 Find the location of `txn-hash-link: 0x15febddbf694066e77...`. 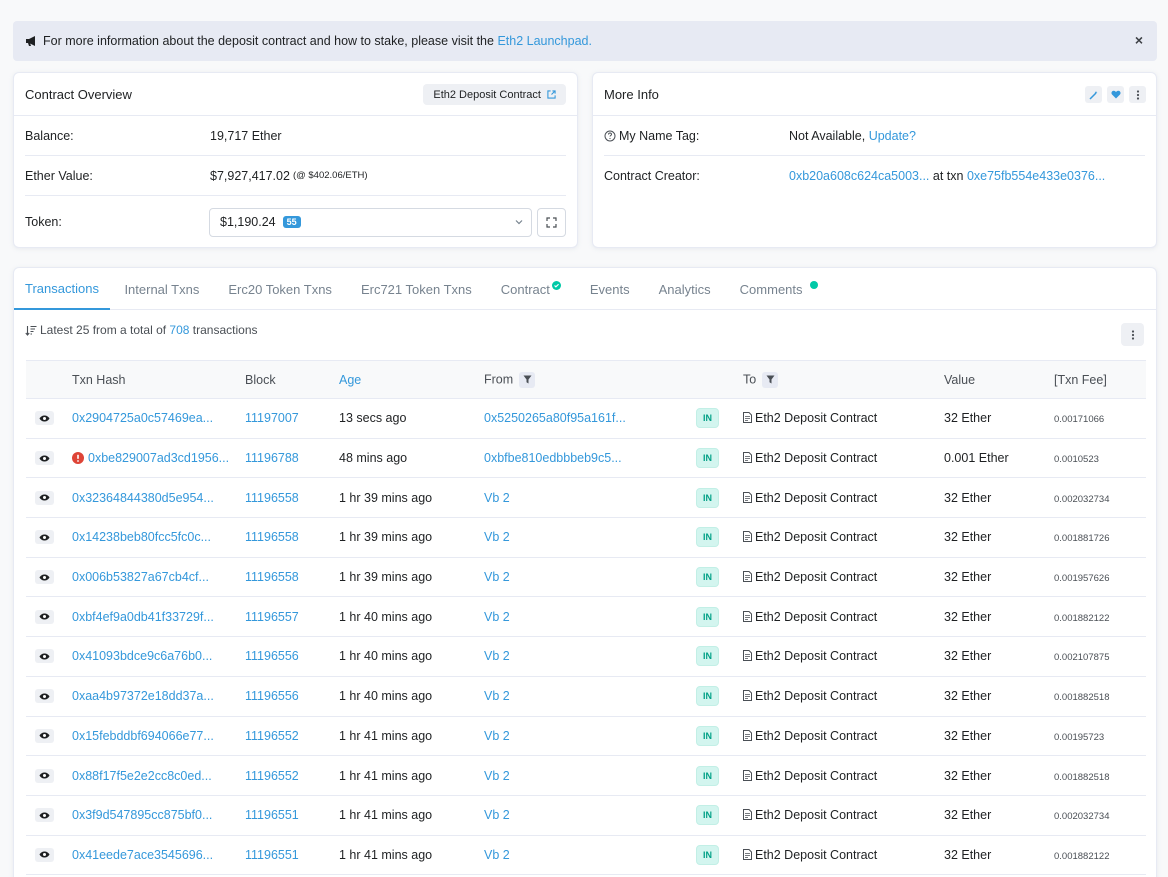

txn-hash-link: 0x15febddbf694066e77... is located at coordinates (143, 736).